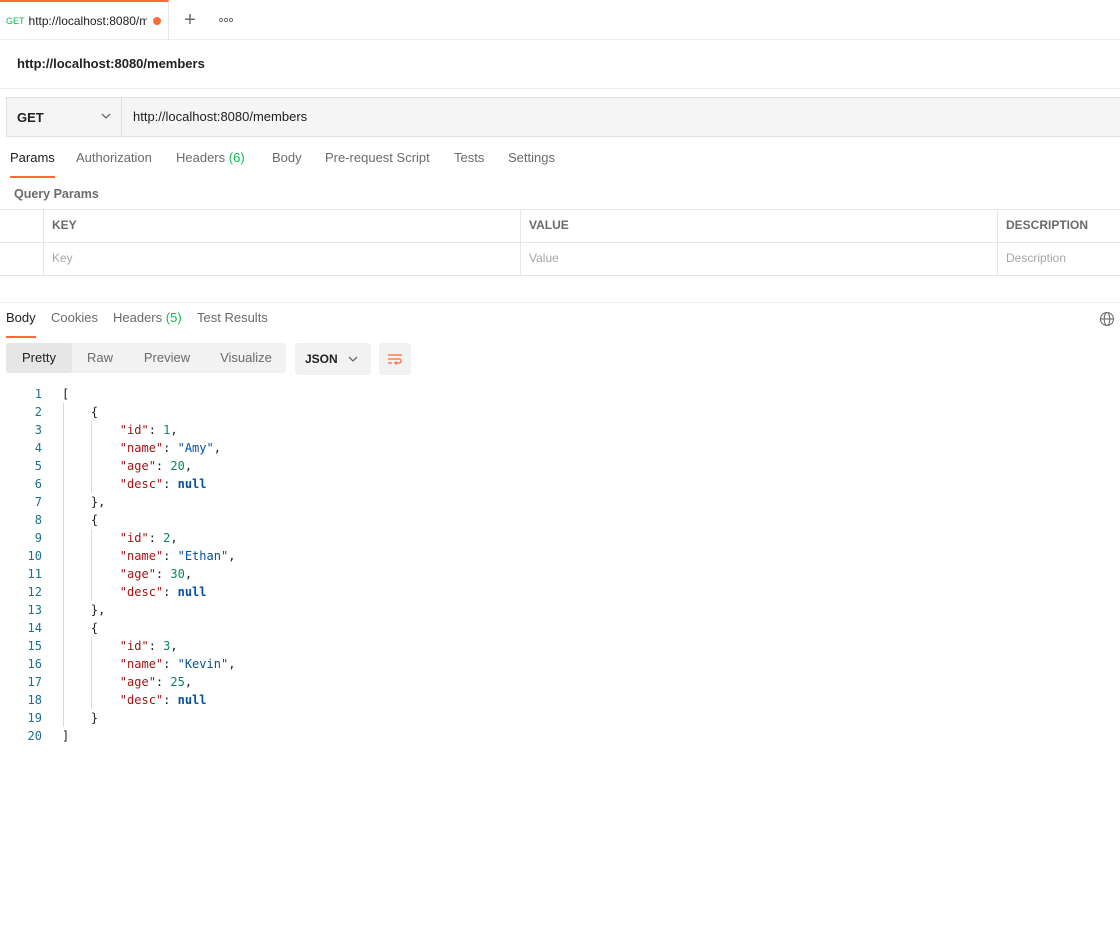 This screenshot has width=1120, height=928. I want to click on line-text: [, so click(66, 394).